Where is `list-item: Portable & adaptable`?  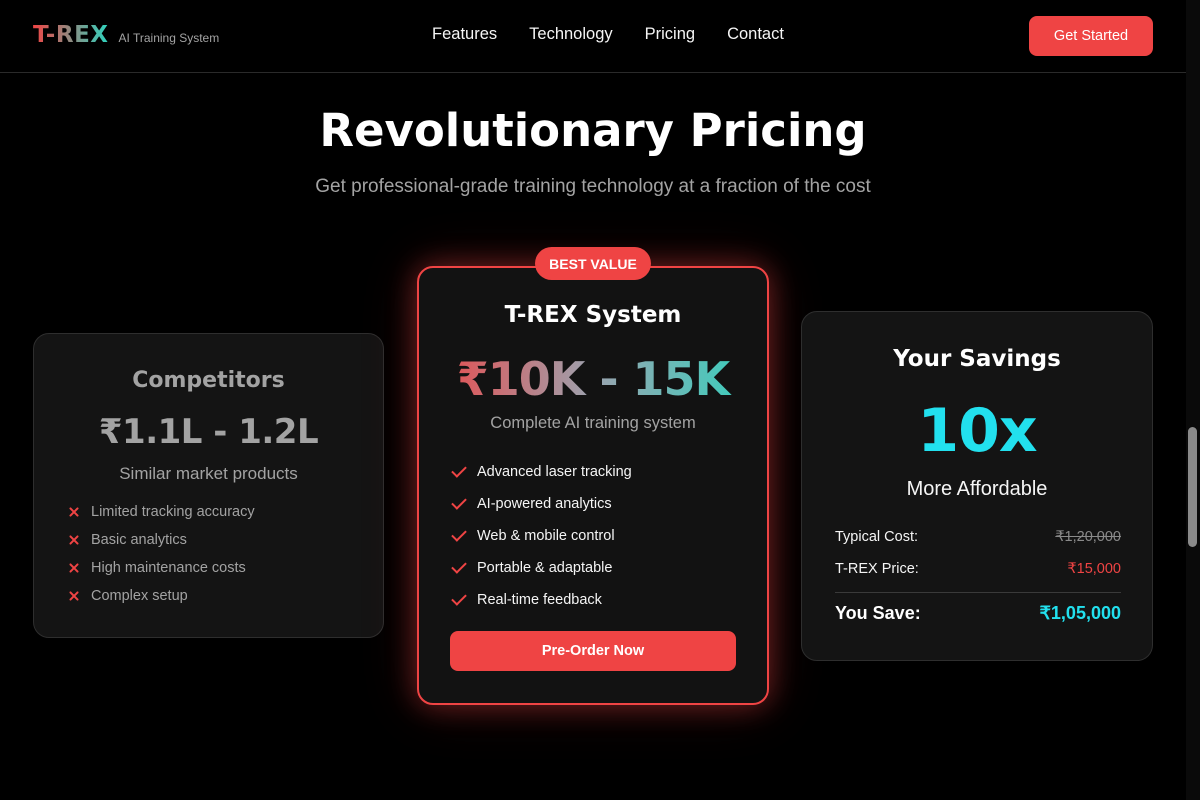
list-item: Portable & adaptable is located at coordinates (541, 568).